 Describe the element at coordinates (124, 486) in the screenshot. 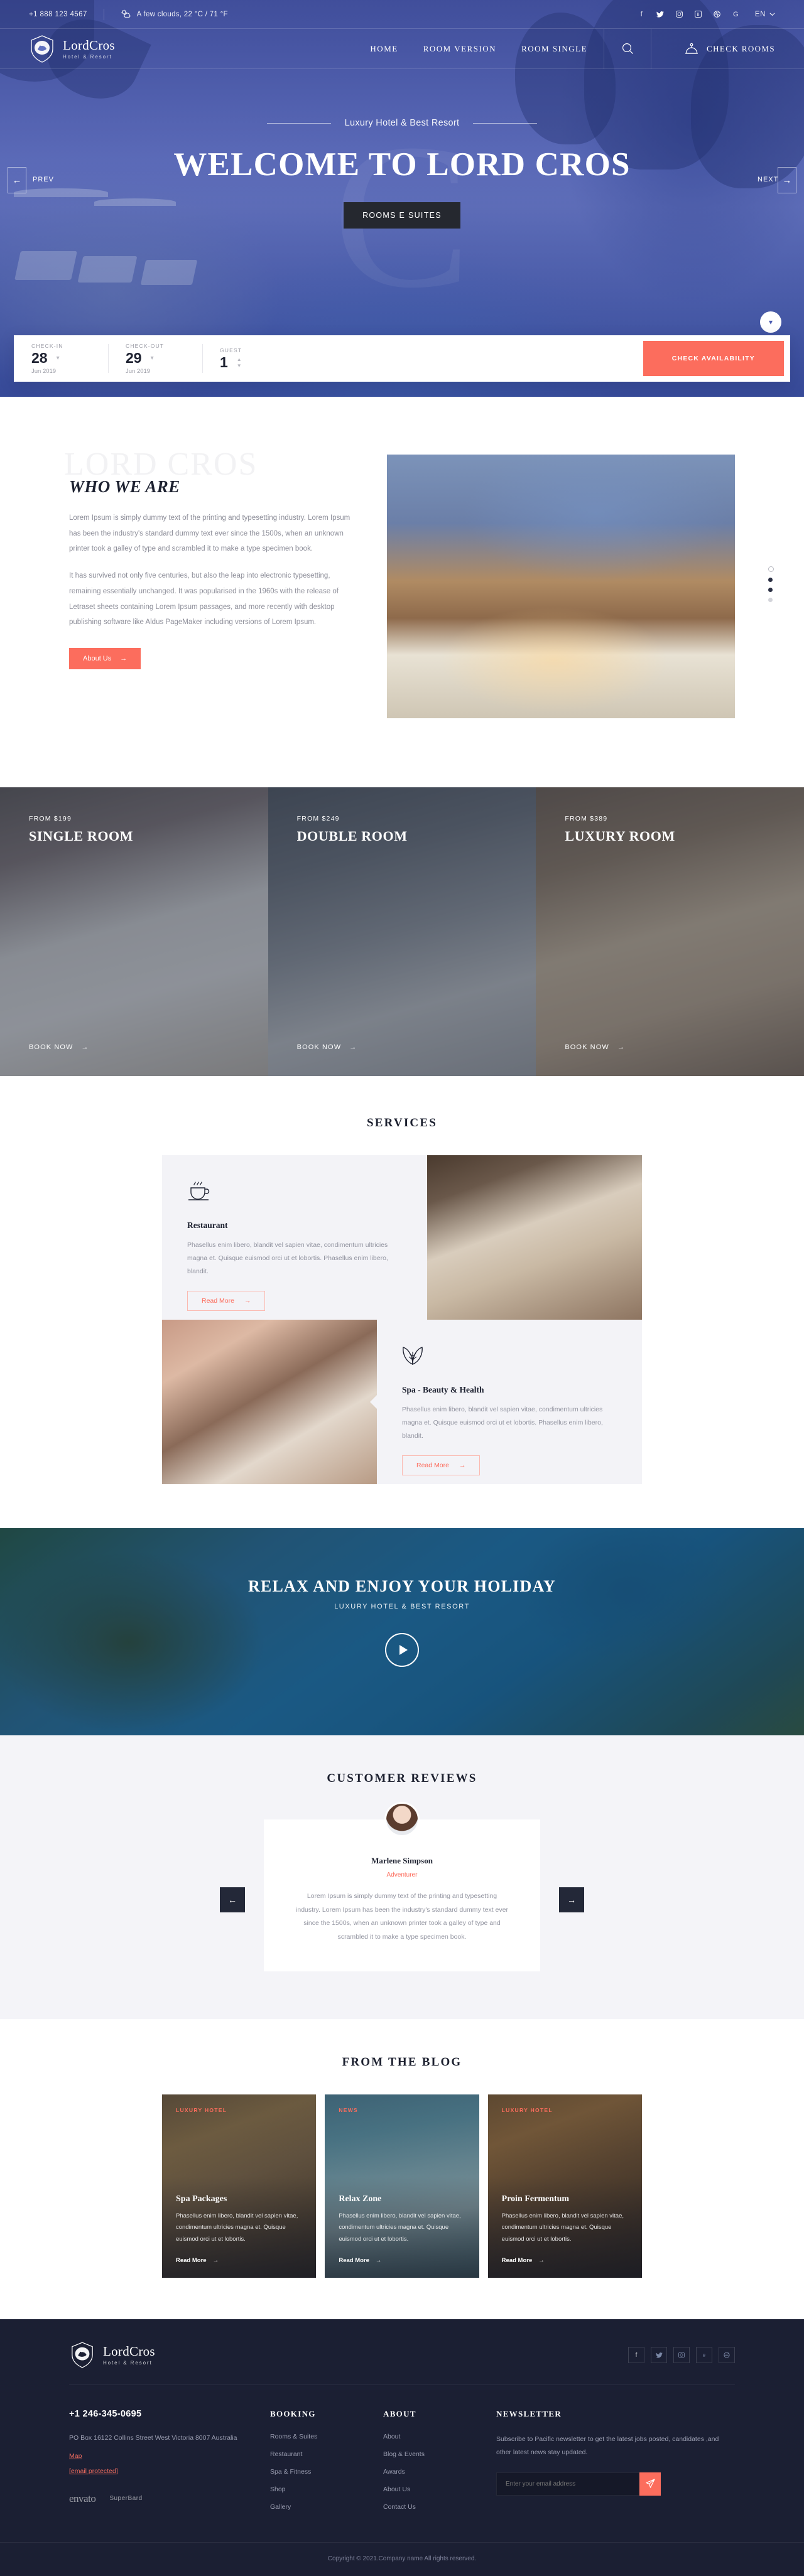

I see `about-heading: WHO WE ARE` at that location.